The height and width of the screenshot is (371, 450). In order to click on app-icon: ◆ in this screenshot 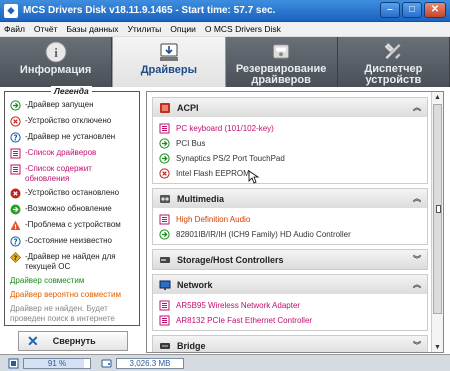, I will do `click(11, 10)`.